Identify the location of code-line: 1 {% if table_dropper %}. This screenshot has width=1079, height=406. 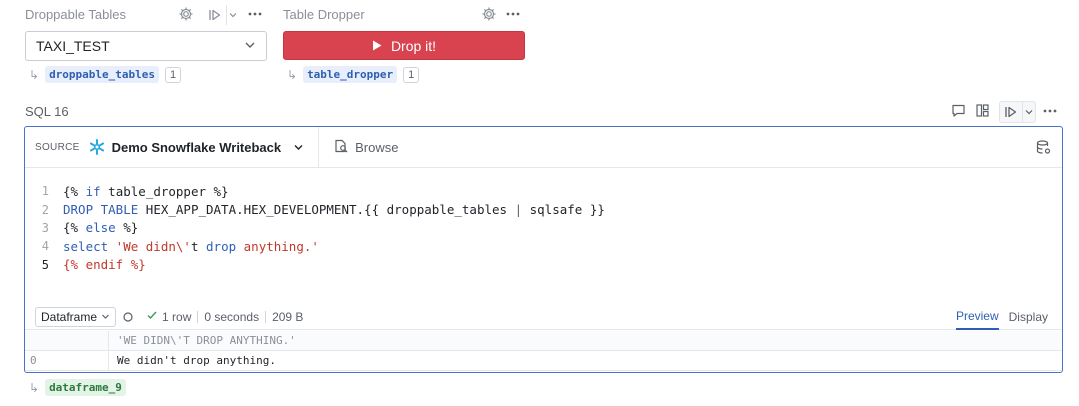
(543, 191).